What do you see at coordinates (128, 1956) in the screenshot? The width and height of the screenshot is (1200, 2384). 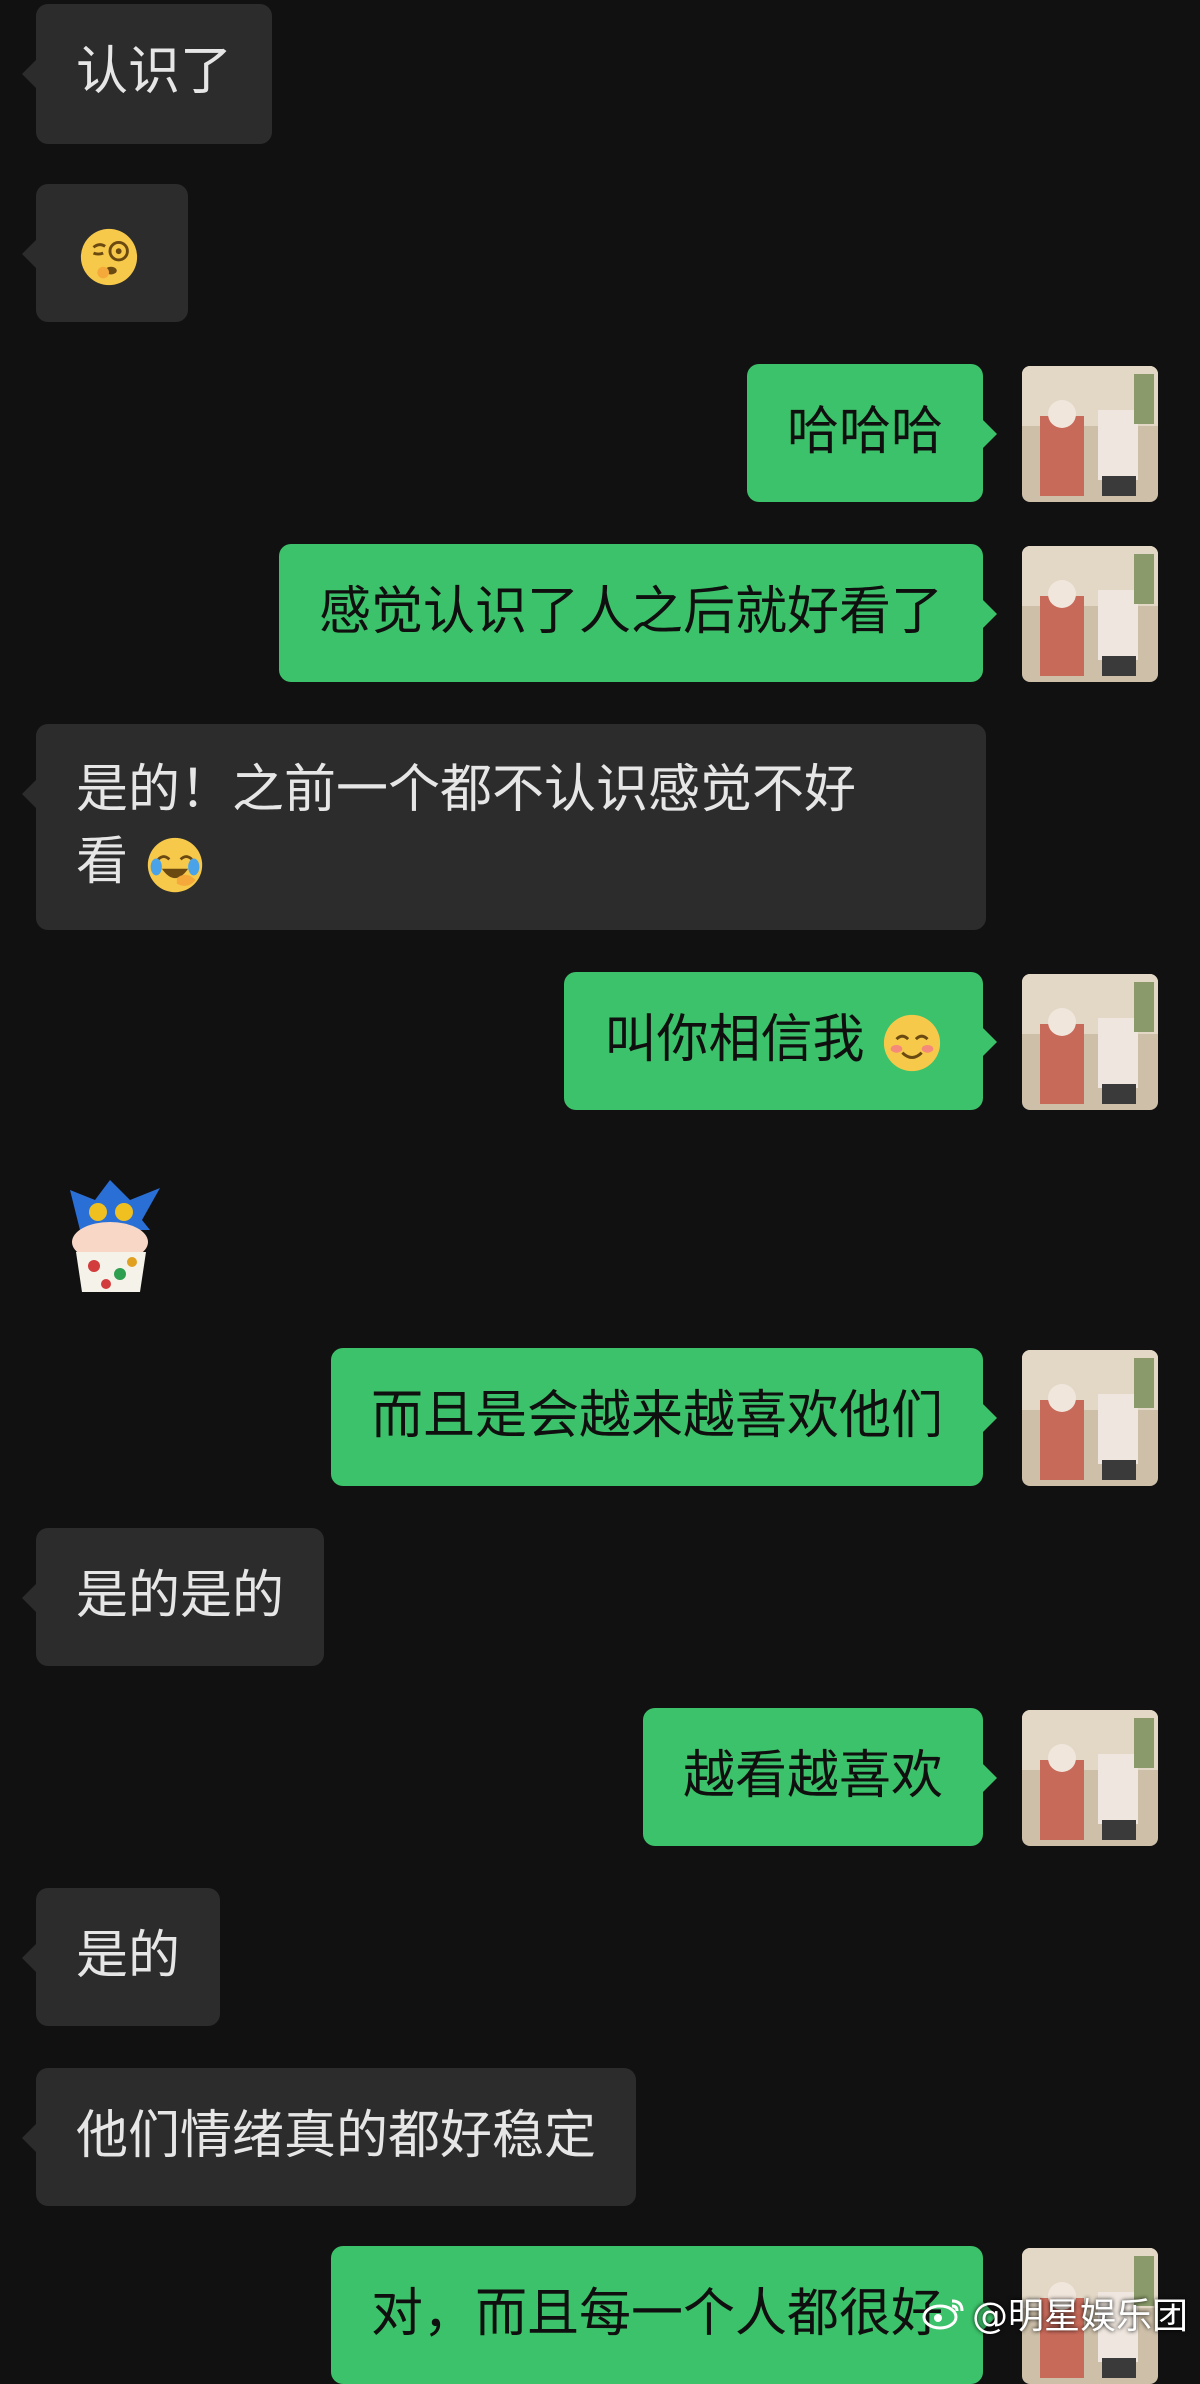 I see `message-text: 是的` at bounding box center [128, 1956].